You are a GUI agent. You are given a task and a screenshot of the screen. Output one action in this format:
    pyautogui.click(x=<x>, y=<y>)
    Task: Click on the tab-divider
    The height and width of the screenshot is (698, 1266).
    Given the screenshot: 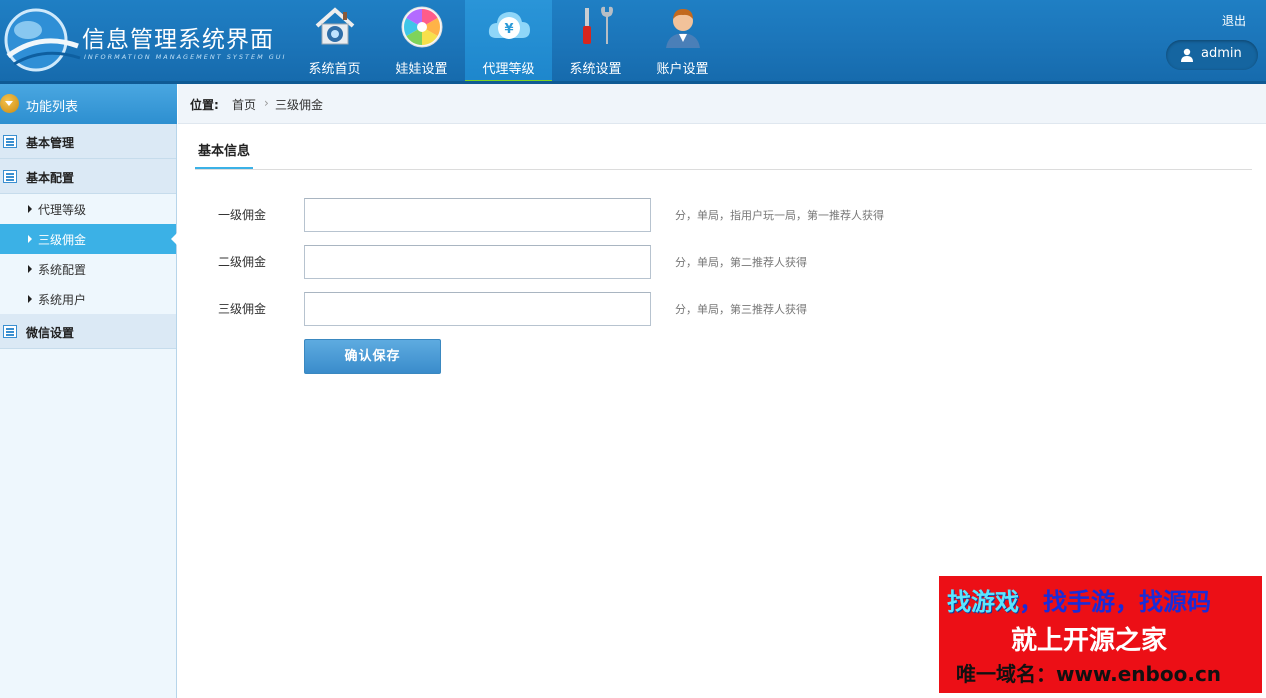 What is the action you would take?
    pyautogui.click(x=723, y=169)
    